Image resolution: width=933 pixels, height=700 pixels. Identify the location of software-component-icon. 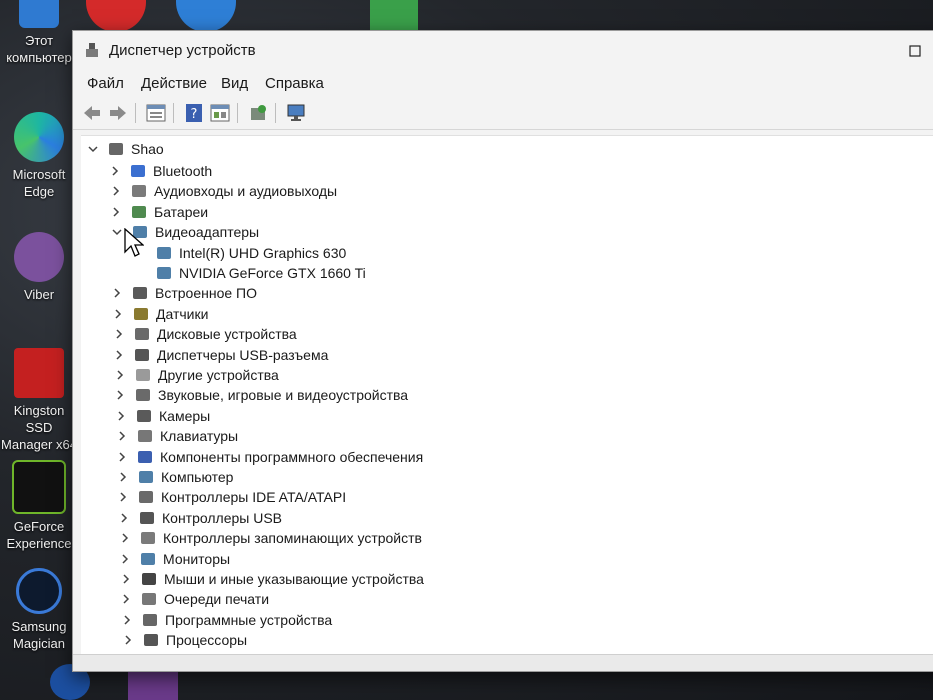
(145, 457).